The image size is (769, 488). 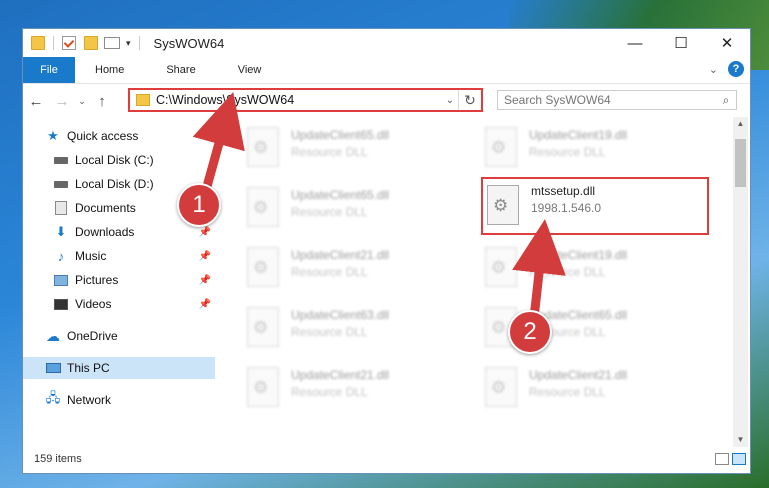 I want to click on address-bar: C:\Windows\SysWOW64 ⌄ ↻, so click(x=305, y=100).